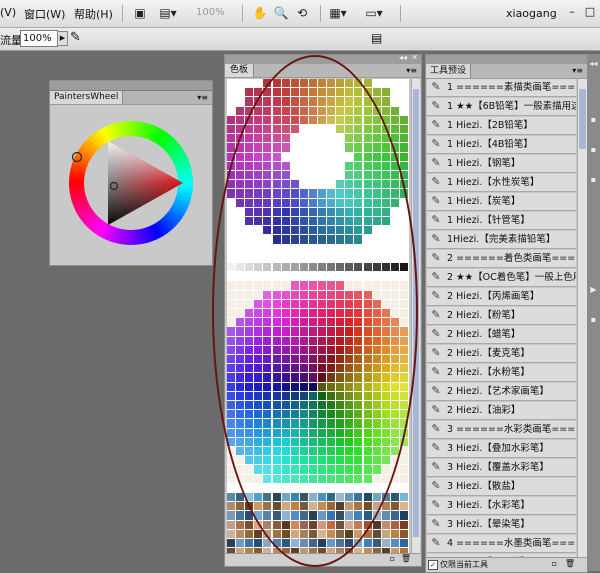  Describe the element at coordinates (168, 13) in the screenshot. I see `view-extras-icon: ▤▾` at that location.